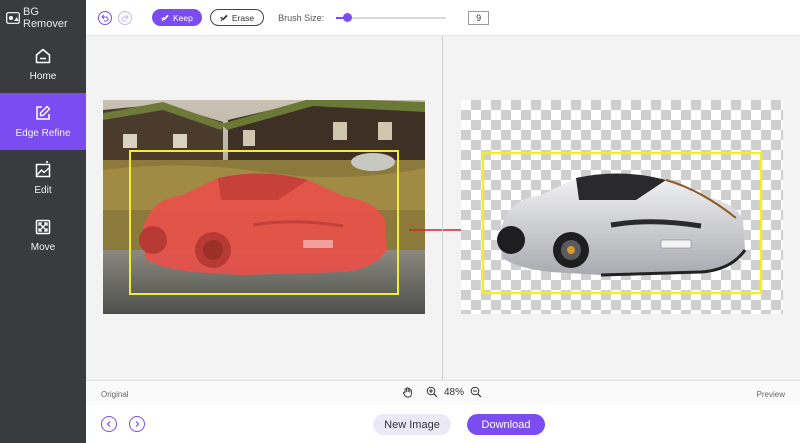 The height and width of the screenshot is (443, 800). I want to click on sidebar-item-edit: Edit, so click(43, 178).